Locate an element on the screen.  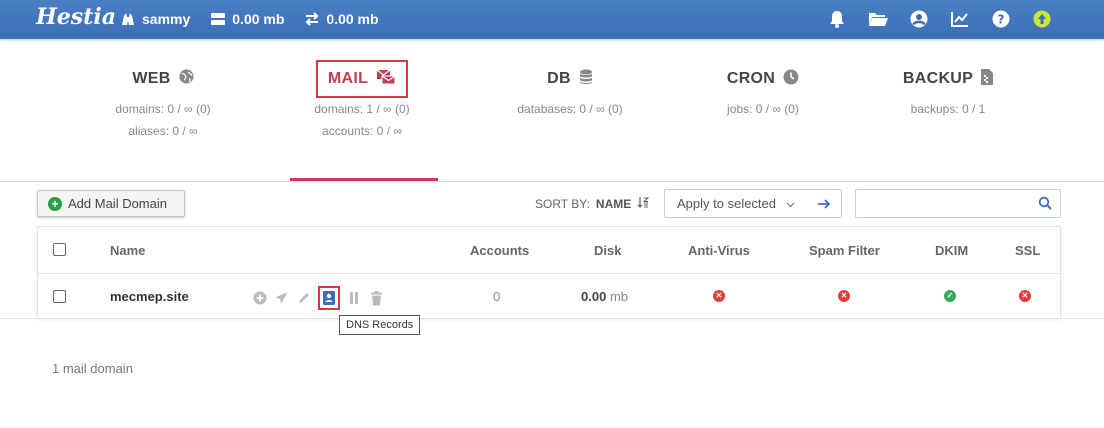
tab-mail: MAIL domains: 1 / ∞ (0) accounts: 0 / ∞ is located at coordinates (362, 101).